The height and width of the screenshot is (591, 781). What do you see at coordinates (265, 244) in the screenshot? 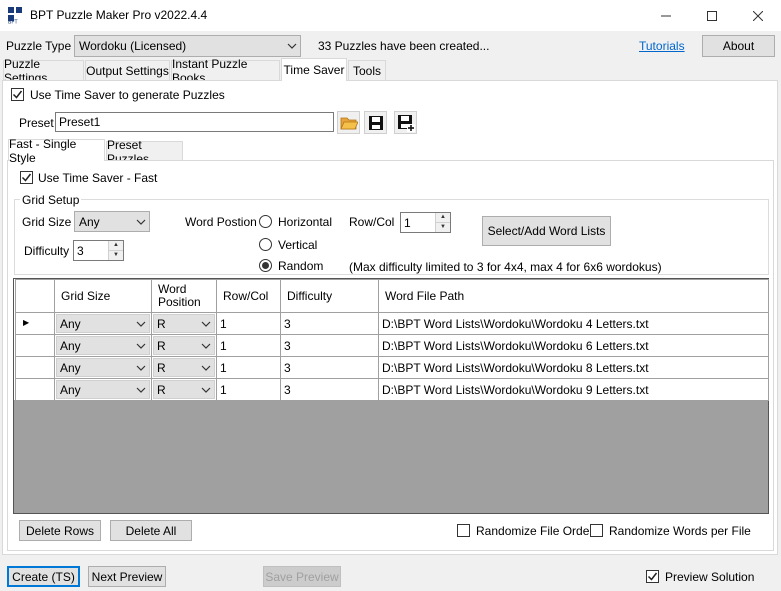
I see `radio-vertical` at bounding box center [265, 244].